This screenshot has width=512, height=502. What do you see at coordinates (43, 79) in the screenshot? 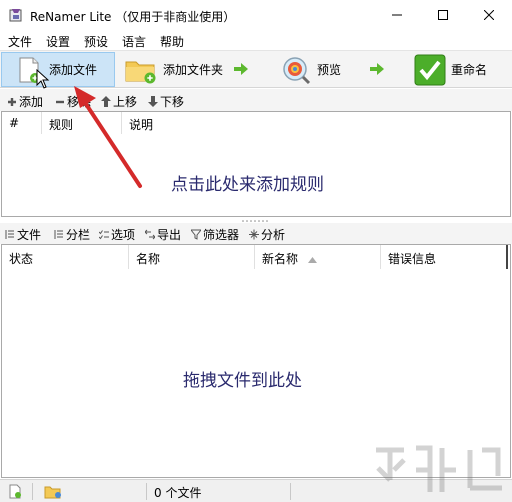
I see `mouse-cursor-icon` at bounding box center [43, 79].